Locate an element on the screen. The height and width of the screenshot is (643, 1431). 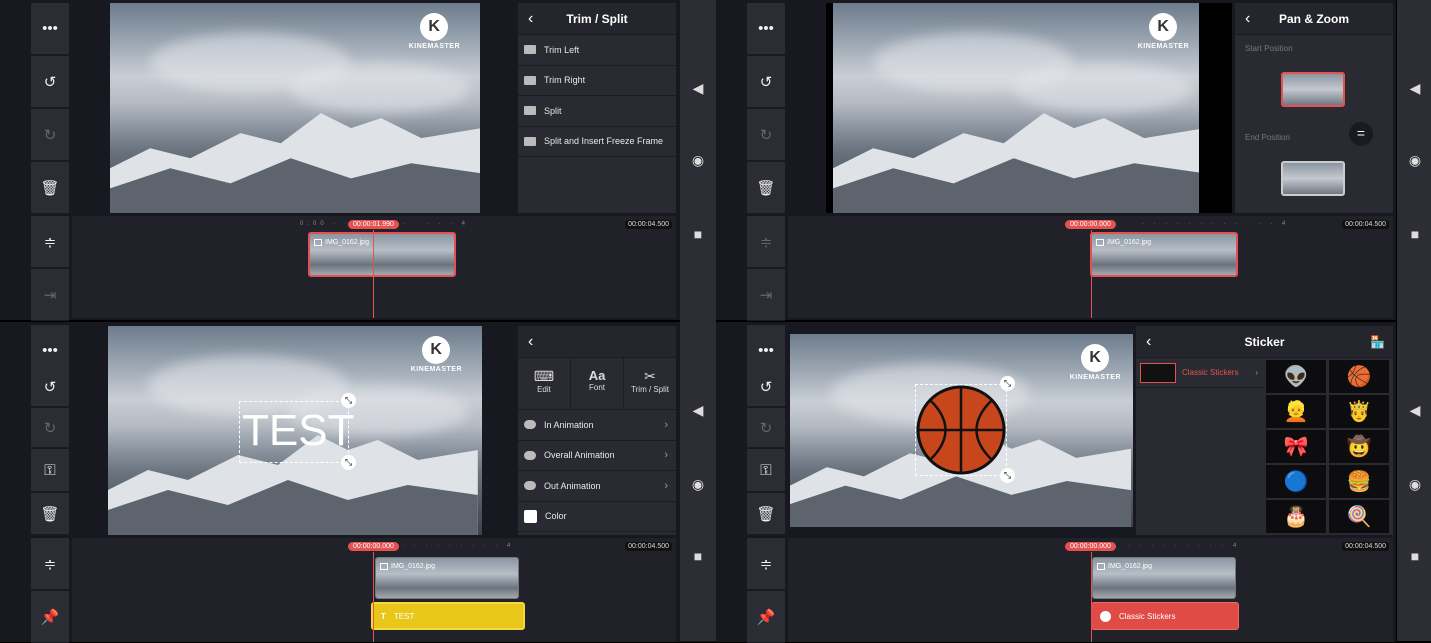
image-icon is located at coordinates (318, 242).